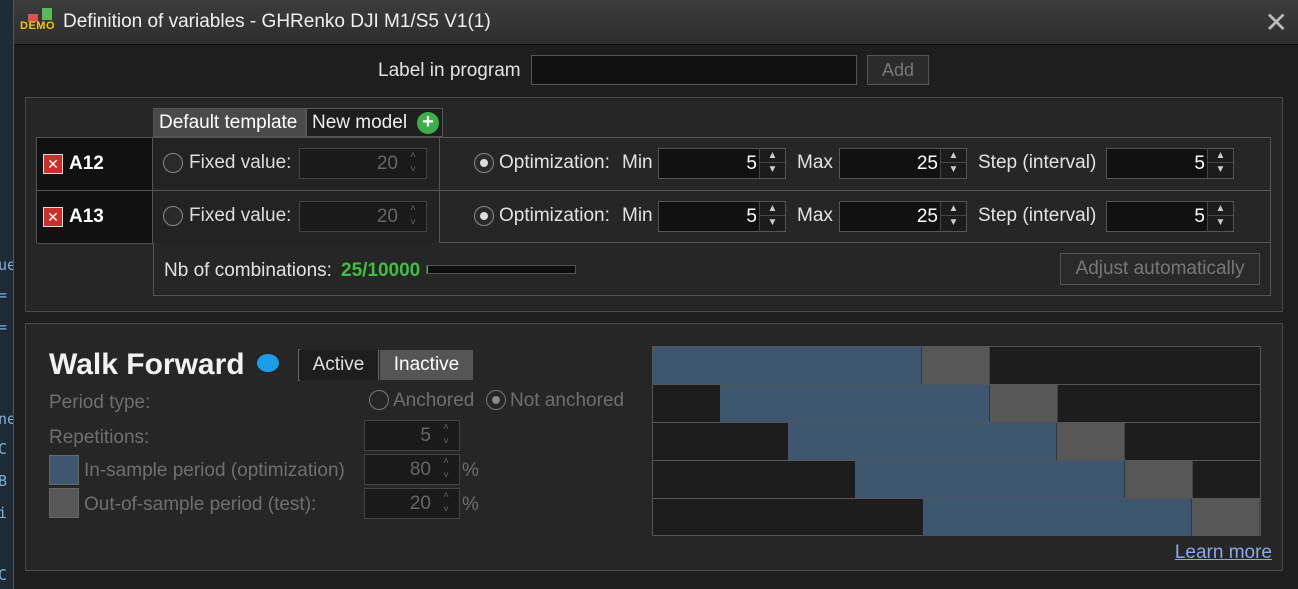 Image resolution: width=1298 pixels, height=589 pixels. I want to click on tab-default-template: Default template, so click(229, 122).